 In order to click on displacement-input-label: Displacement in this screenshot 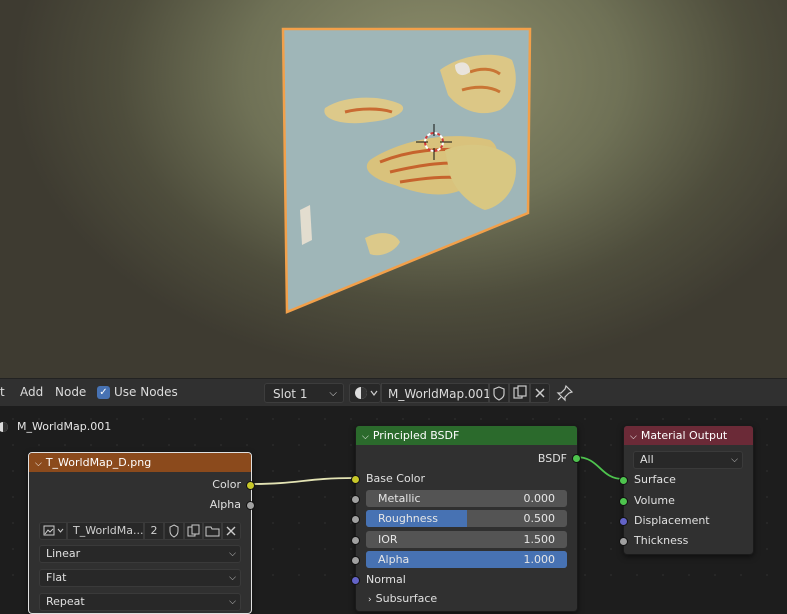, I will do `click(672, 520)`.